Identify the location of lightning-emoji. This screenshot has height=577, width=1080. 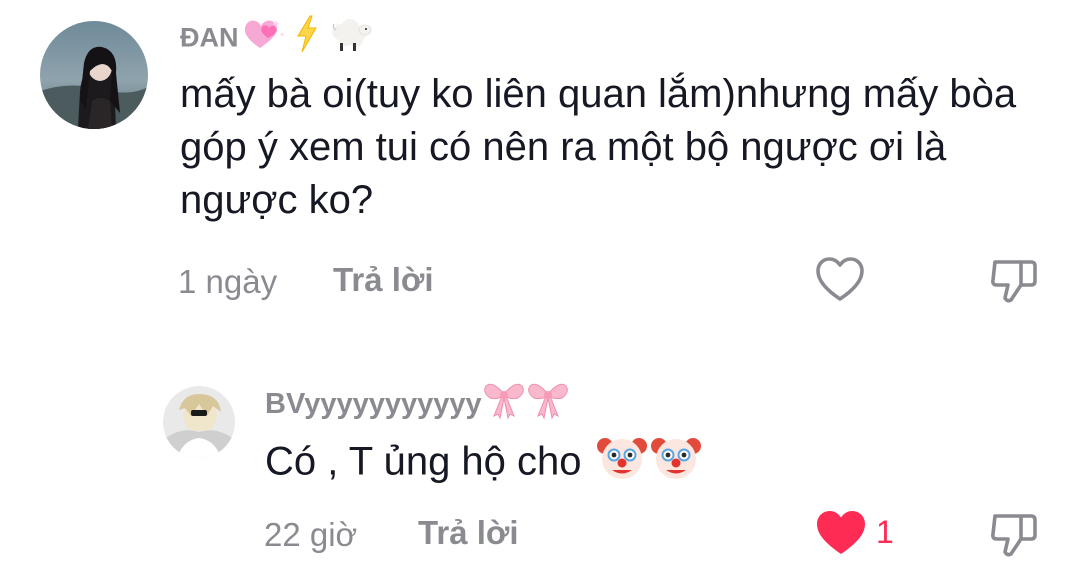
(307, 39).